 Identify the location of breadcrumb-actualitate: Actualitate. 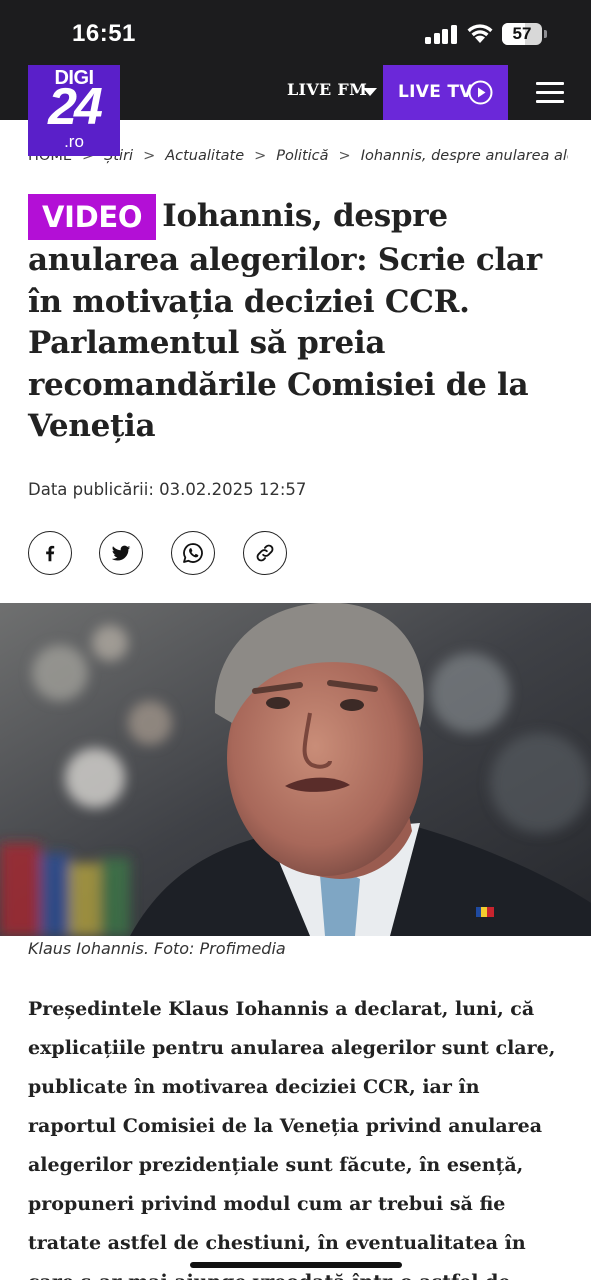
(204, 156).